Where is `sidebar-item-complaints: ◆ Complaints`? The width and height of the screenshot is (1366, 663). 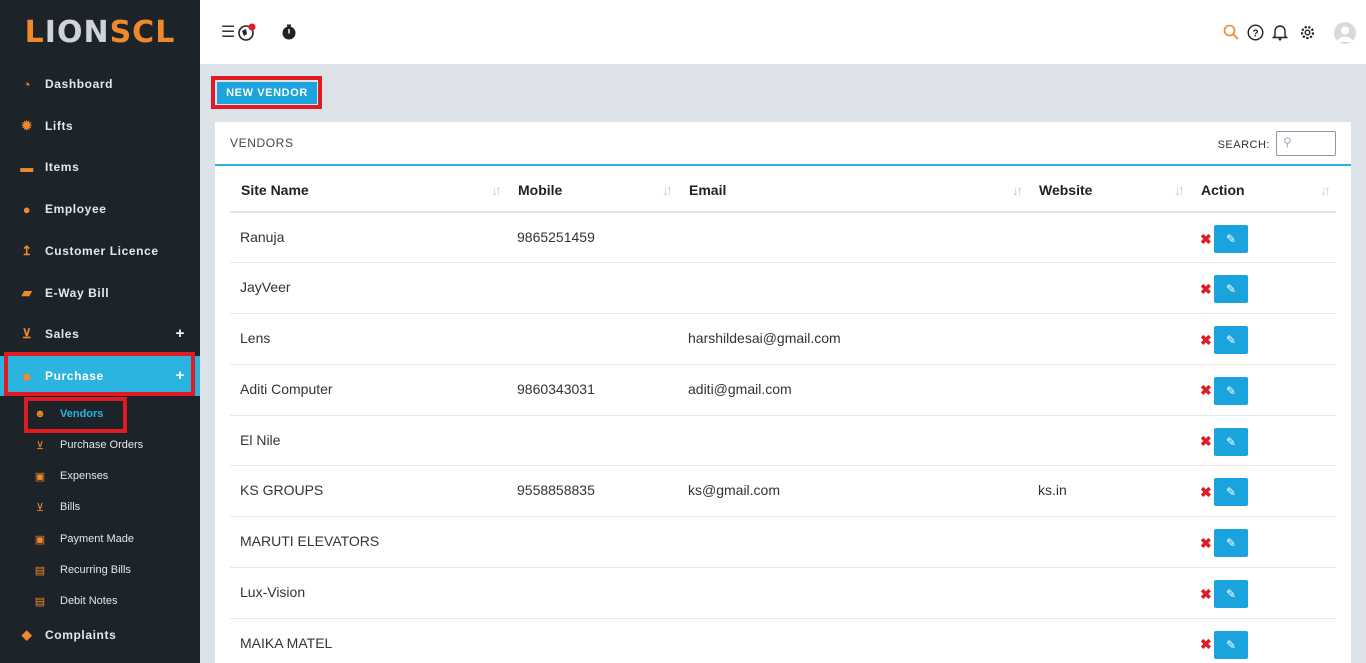
sidebar-item-complaints: ◆ Complaints is located at coordinates (100, 635).